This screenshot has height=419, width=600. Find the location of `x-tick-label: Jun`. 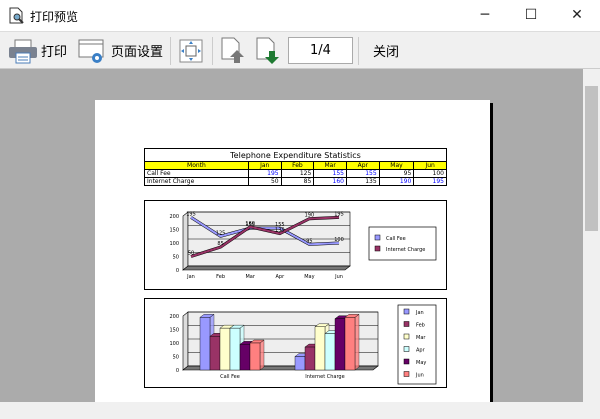

x-tick-label: Jun is located at coordinates (338, 277).